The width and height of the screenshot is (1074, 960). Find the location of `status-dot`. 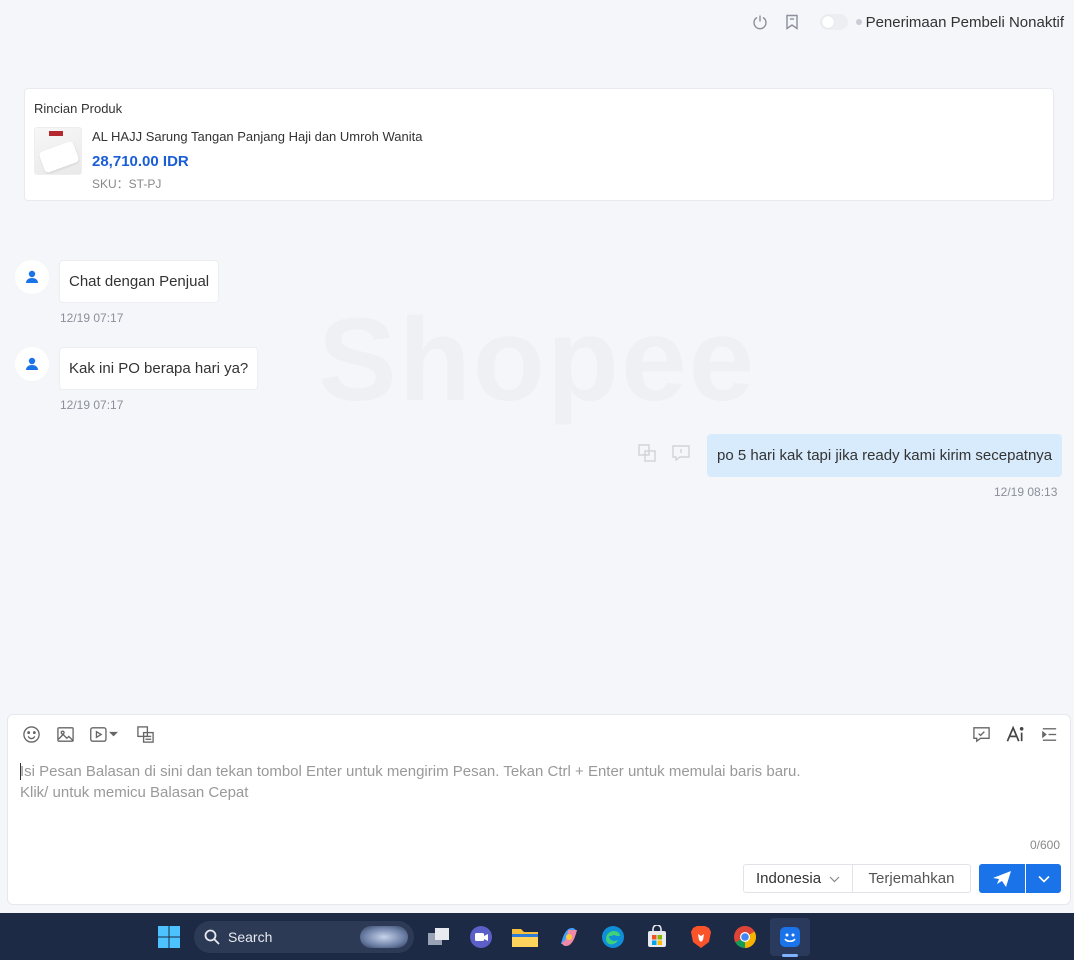

status-dot is located at coordinates (858, 22).